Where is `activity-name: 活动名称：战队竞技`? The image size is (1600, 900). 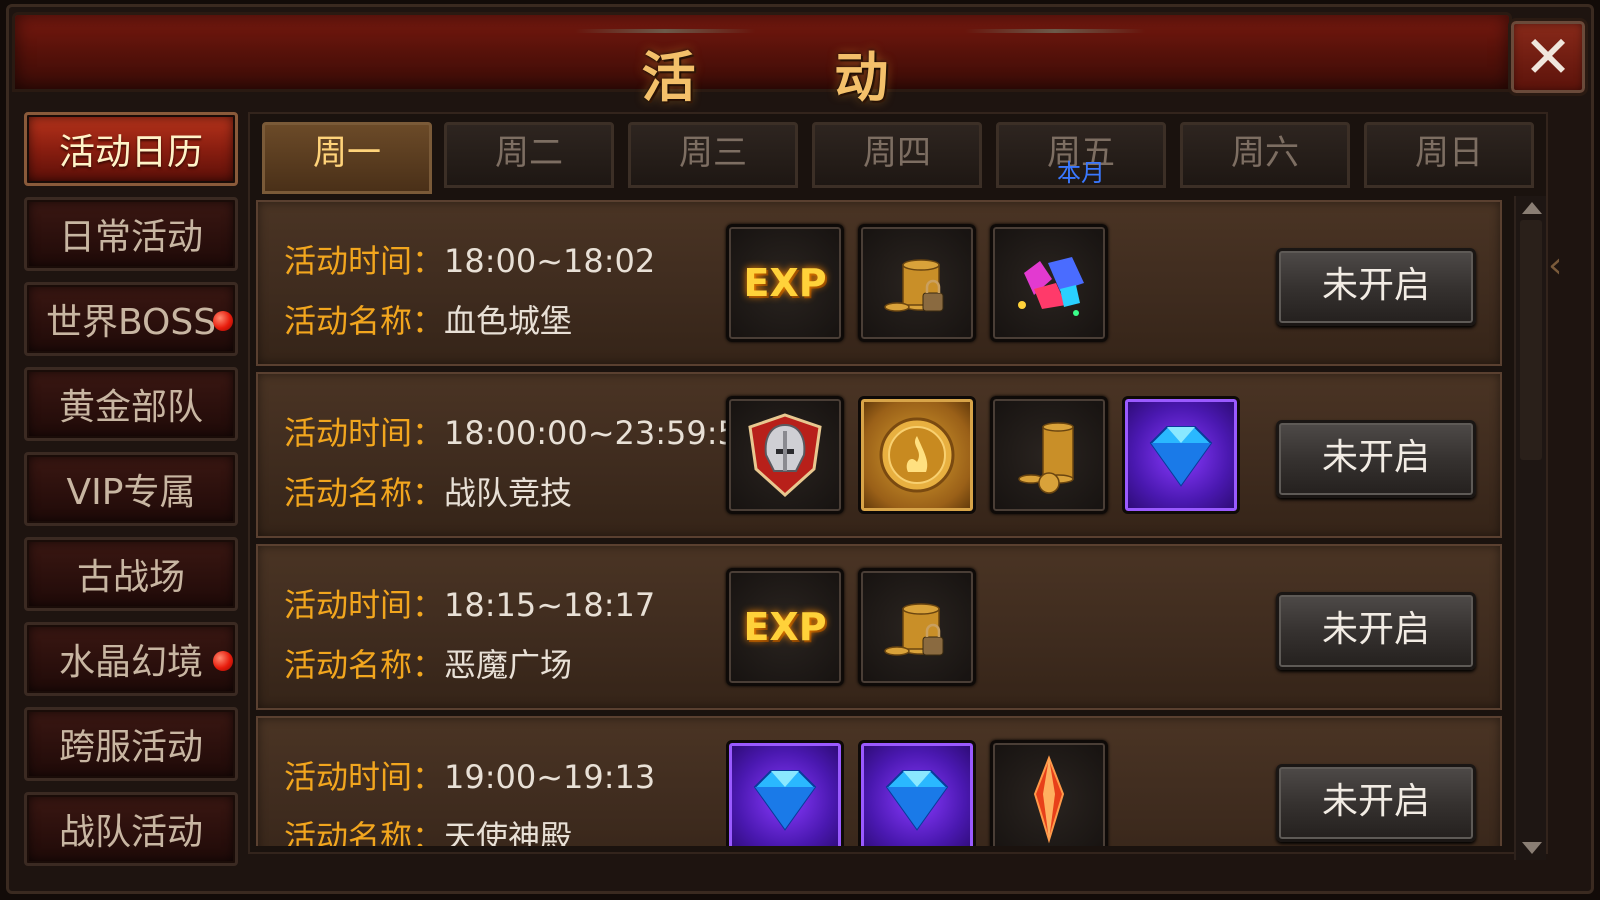 activity-name: 活动名称：战队竞技 is located at coordinates (428, 491).